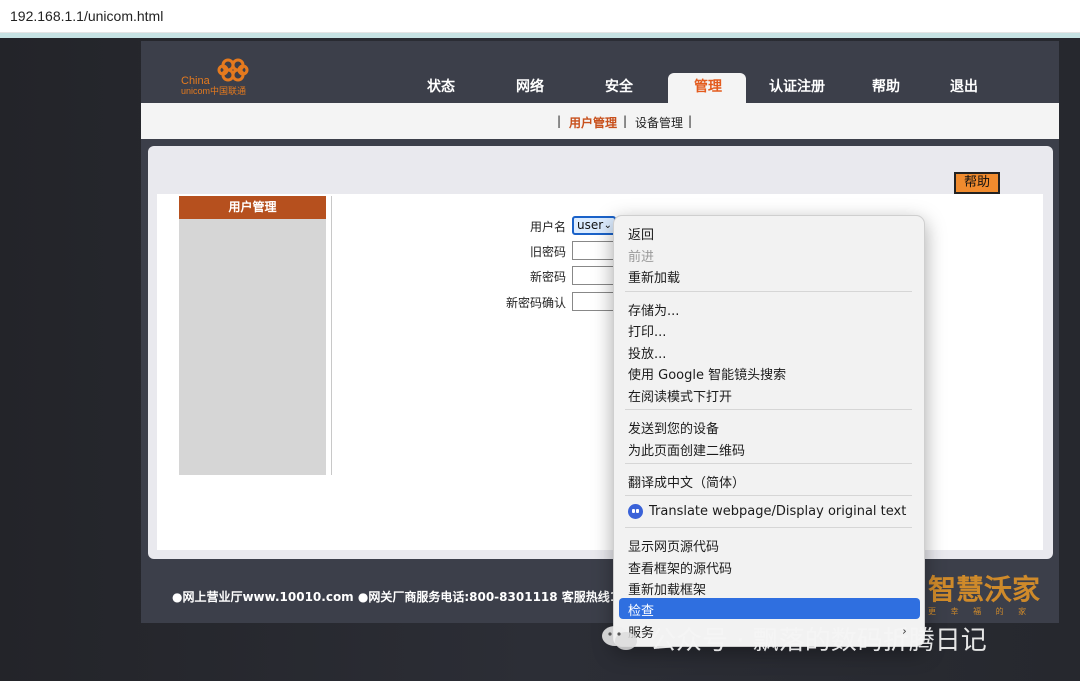  I want to click on wechat-icon, so click(619, 638).